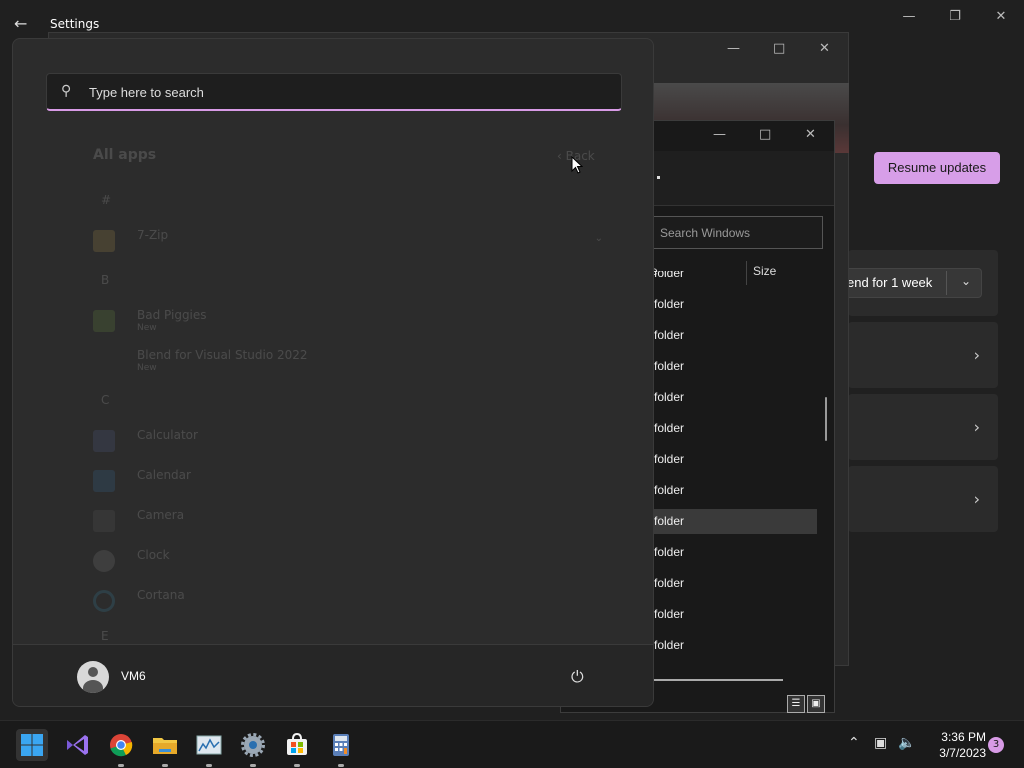  Describe the element at coordinates (923, 427) in the screenshot. I see `settings-card-2: ›` at that location.